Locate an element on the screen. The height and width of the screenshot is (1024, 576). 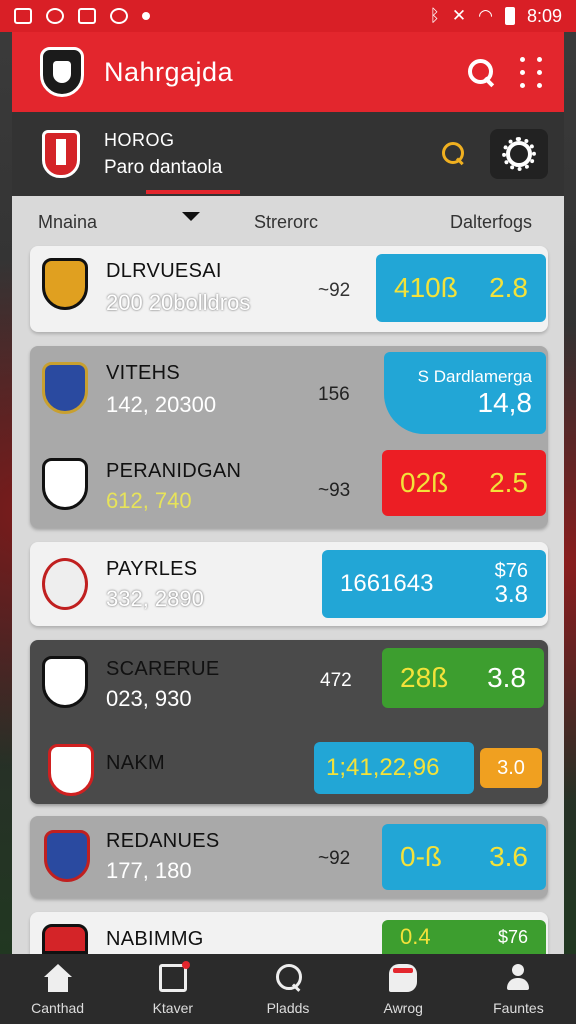
team-stat: 612, 740 is located at coordinates (149, 500).